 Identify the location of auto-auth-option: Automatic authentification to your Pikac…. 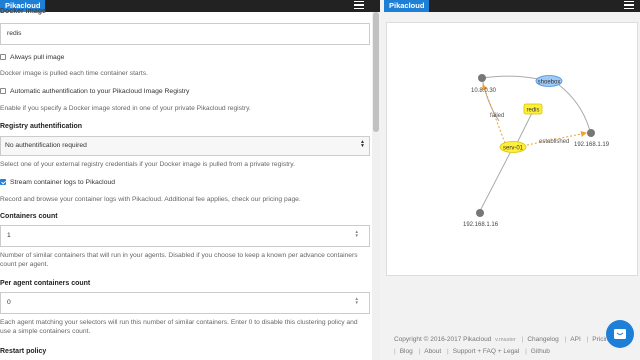
(94, 91).